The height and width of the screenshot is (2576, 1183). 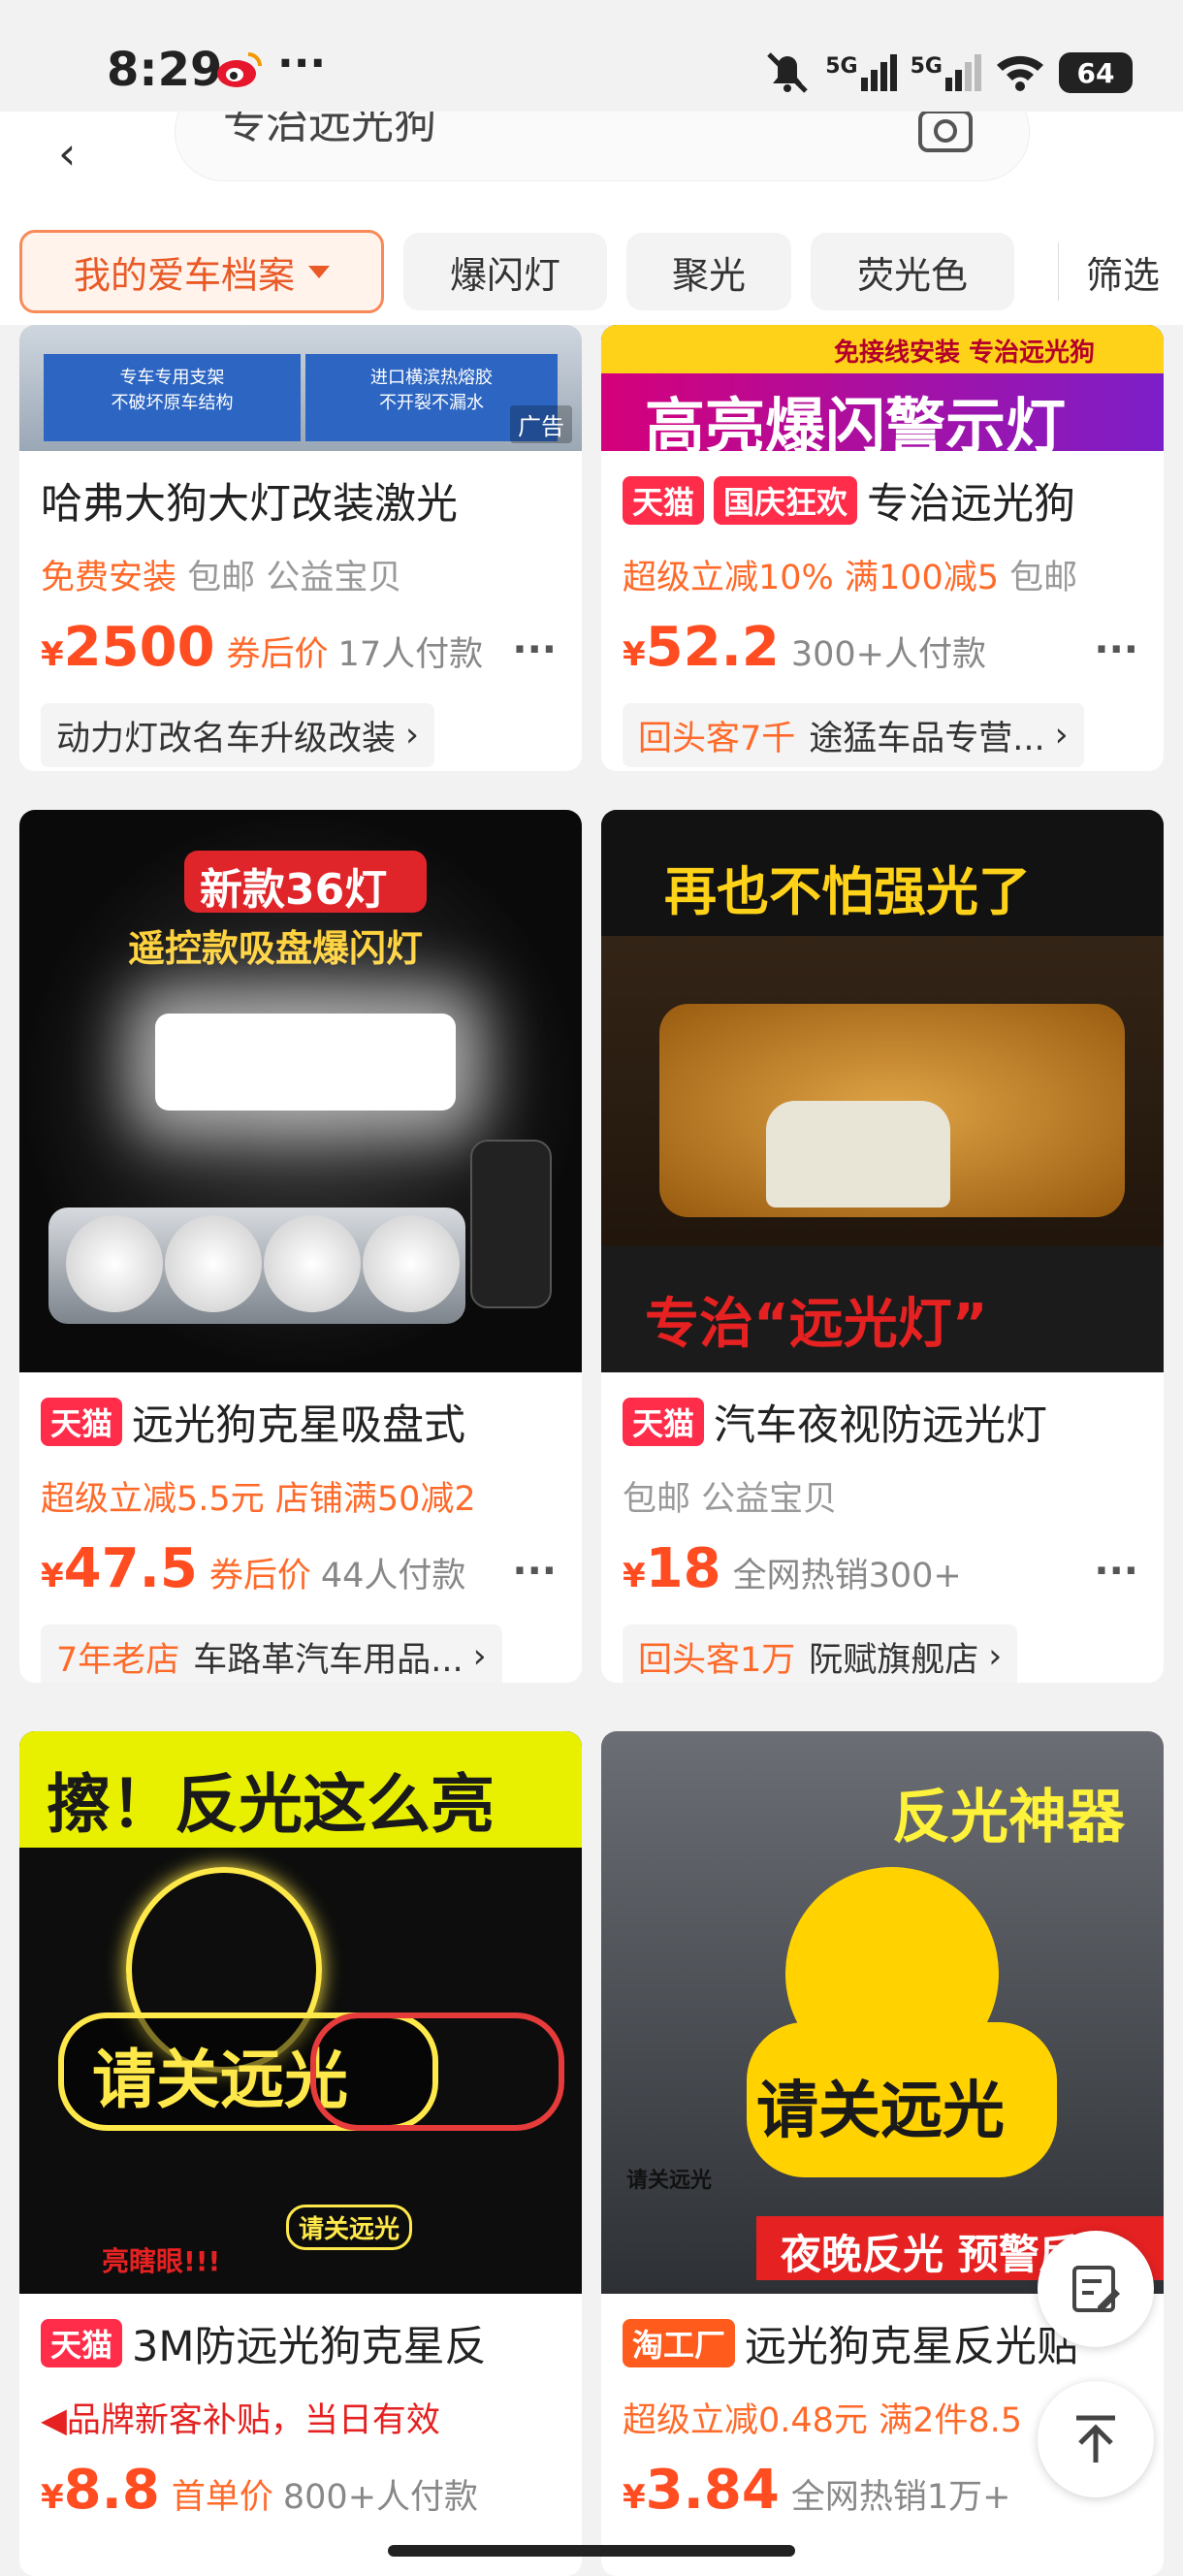 I want to click on battery-icon: 64, so click(x=1096, y=72).